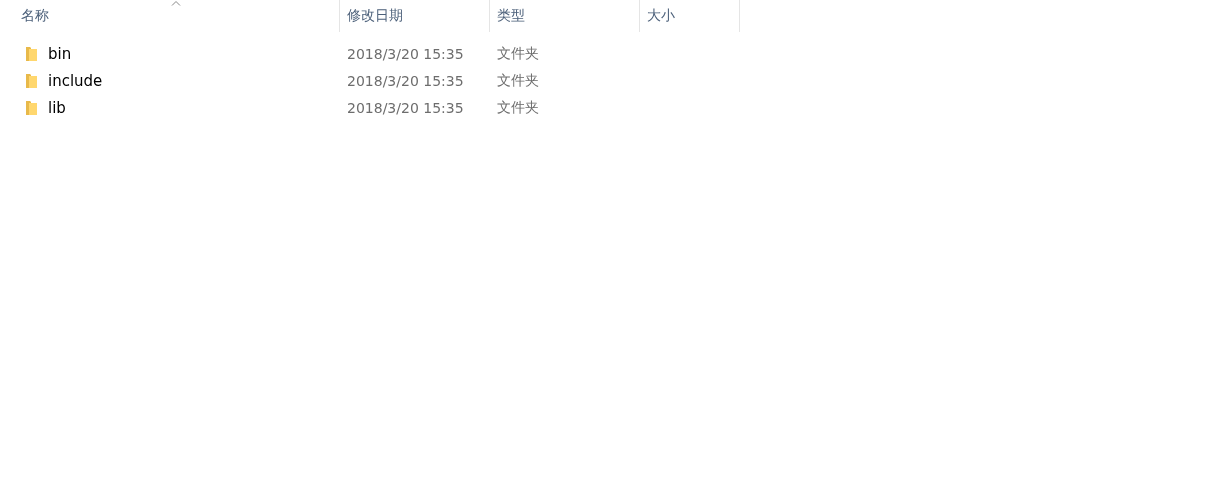  Describe the element at coordinates (661, 16) in the screenshot. I see `column-label: 大小` at that location.